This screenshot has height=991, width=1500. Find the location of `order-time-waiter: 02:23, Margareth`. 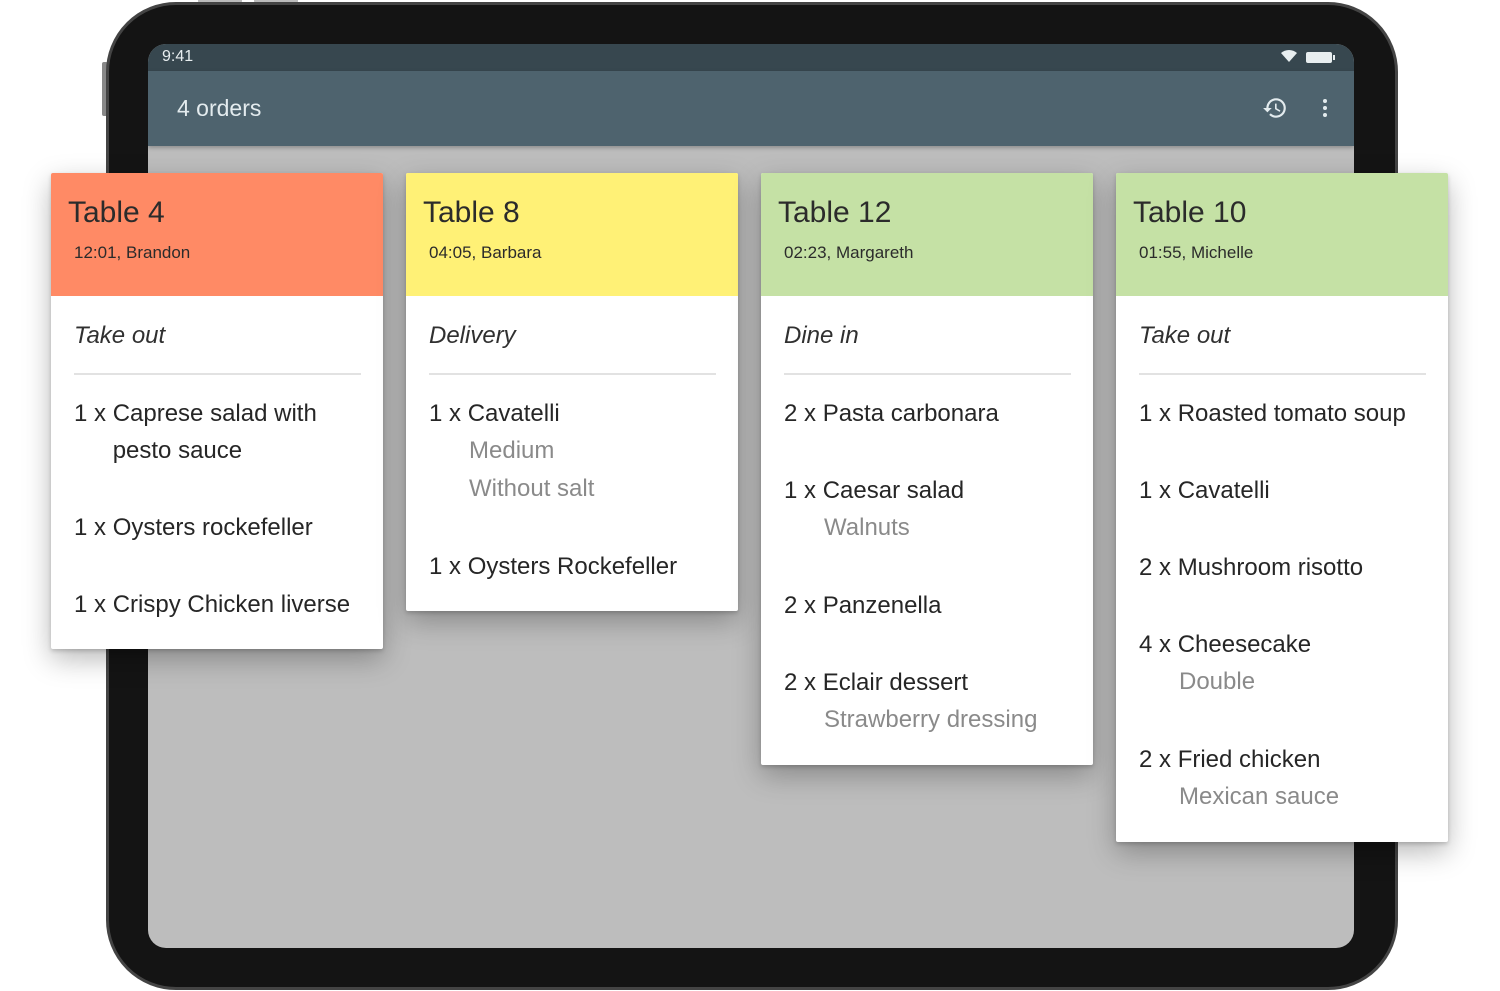

order-time-waiter: 02:23, Margareth is located at coordinates (849, 252).